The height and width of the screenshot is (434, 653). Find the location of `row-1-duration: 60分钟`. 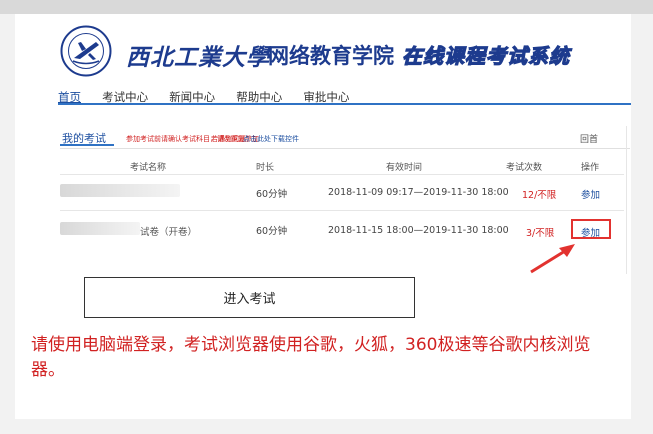

row-1-duration: 60分钟 is located at coordinates (272, 194).